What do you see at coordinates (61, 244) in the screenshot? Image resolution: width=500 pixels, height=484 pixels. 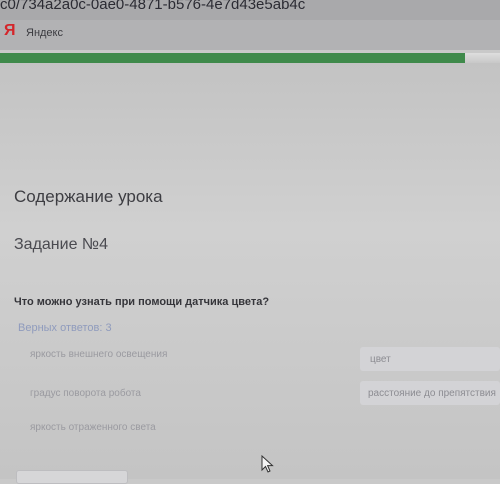 I see `task-title: Задание №4` at bounding box center [61, 244].